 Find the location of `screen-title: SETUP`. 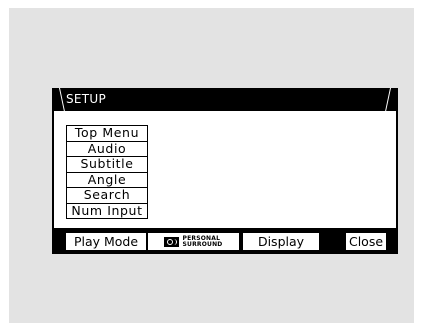

screen-title: SETUP is located at coordinates (86, 99).